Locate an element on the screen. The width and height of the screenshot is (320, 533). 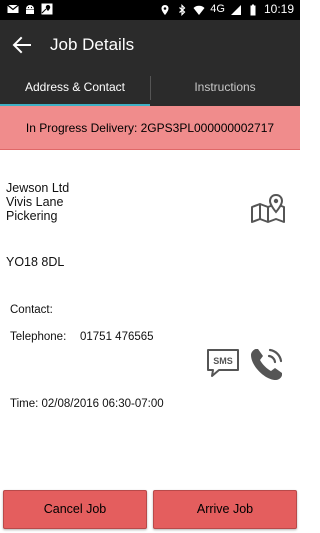
delivery-time: Time: 02/08/2016 06:30-07:00 is located at coordinates (87, 404).